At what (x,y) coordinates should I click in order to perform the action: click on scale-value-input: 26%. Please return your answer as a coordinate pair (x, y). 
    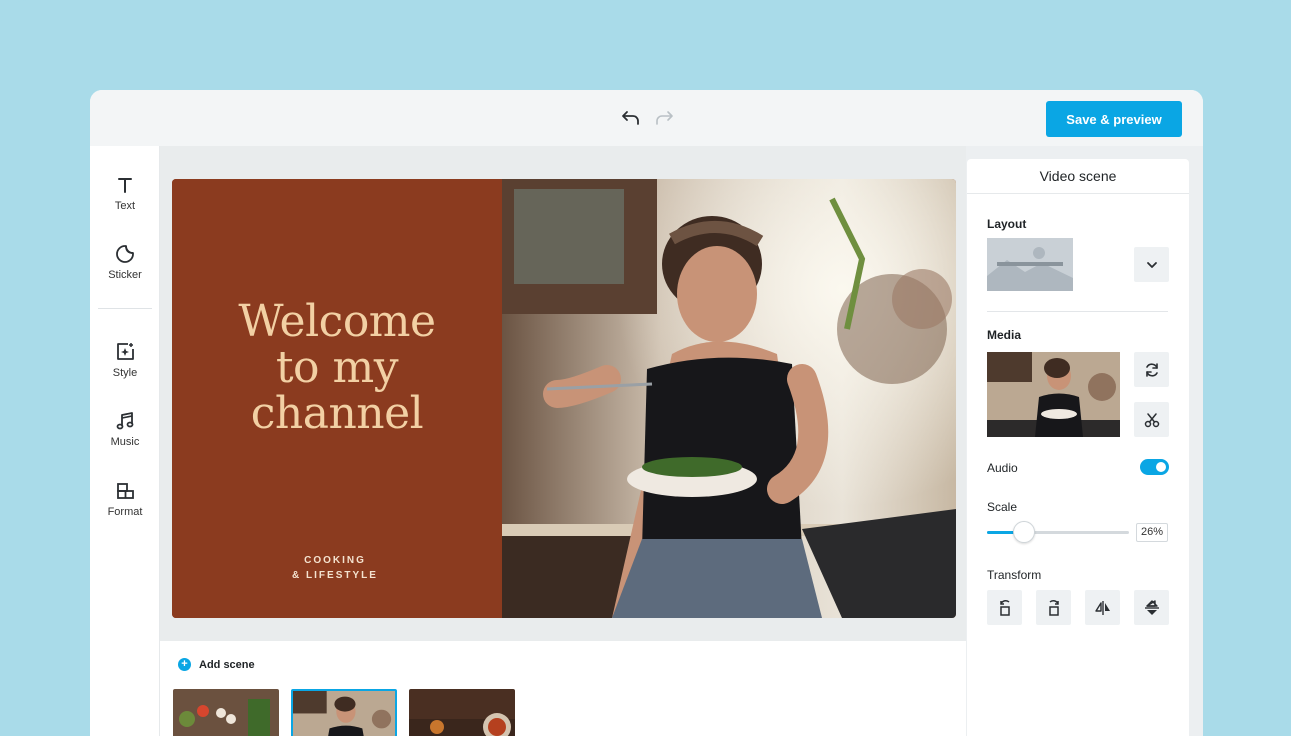
    Looking at the image, I should click on (1152, 532).